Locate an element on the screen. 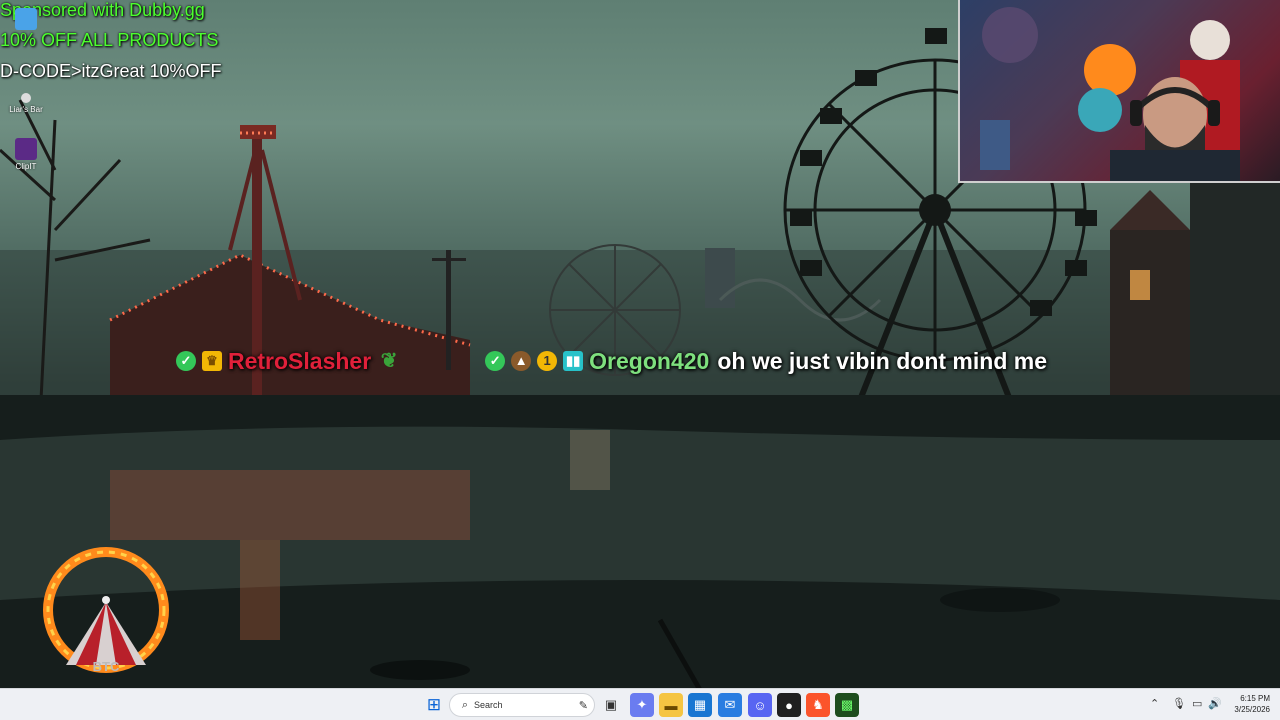 The width and height of the screenshot is (1280, 720). chat-username-2: Oregon420 is located at coordinates (649, 360).